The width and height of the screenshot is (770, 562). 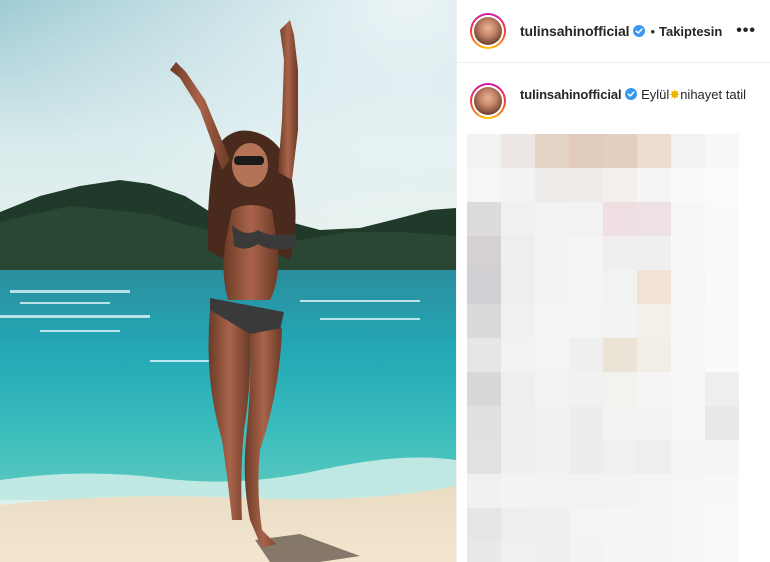 What do you see at coordinates (488, 31) in the screenshot?
I see `profile-avatar` at bounding box center [488, 31].